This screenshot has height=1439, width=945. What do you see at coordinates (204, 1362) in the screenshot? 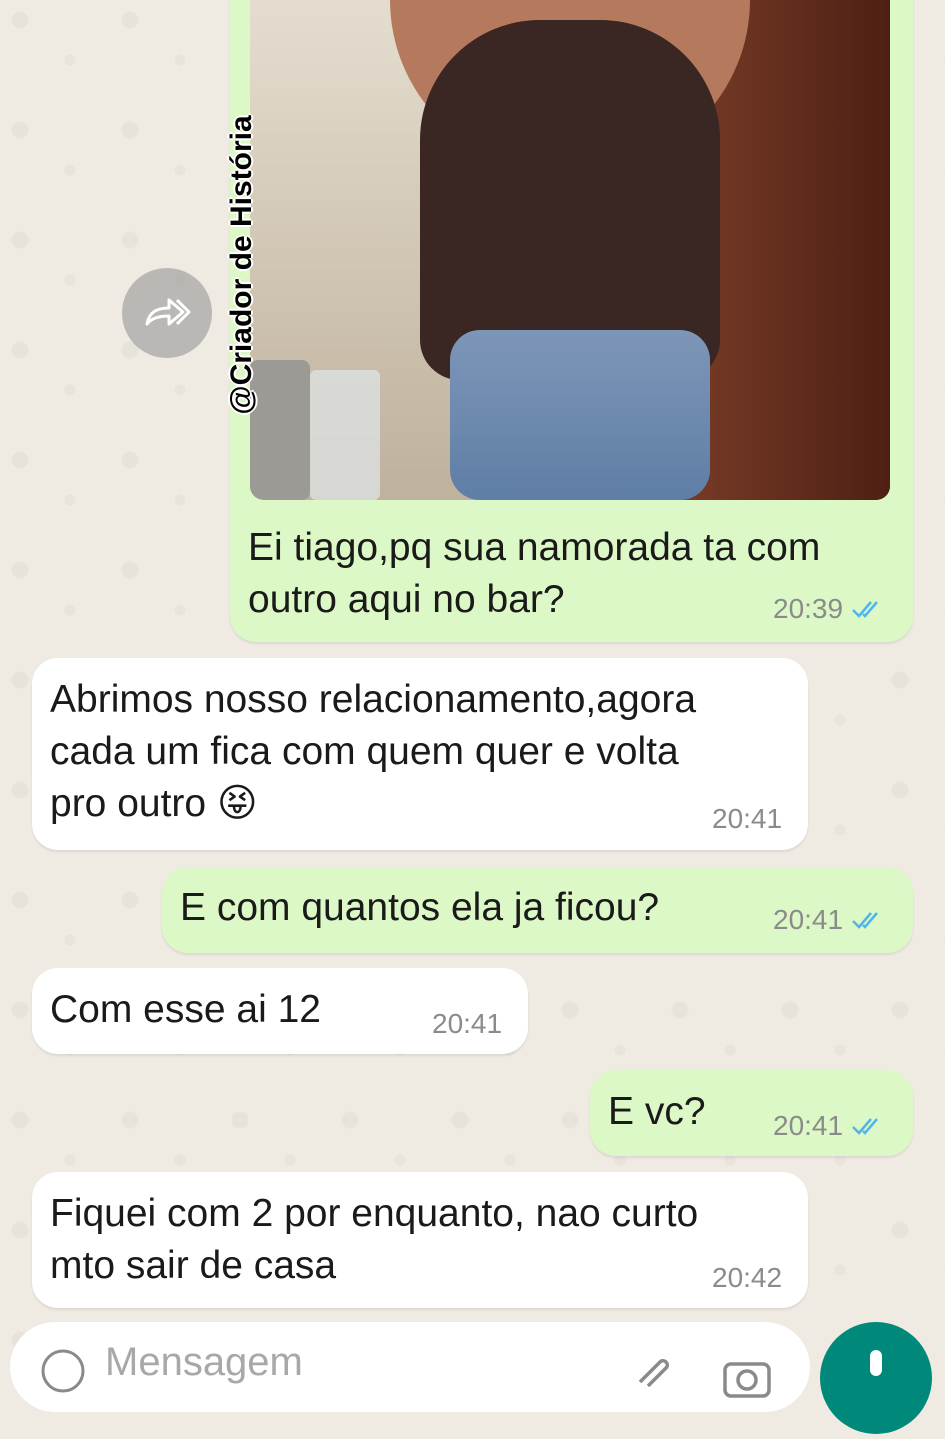
I see `message-input: Mensagem` at bounding box center [204, 1362].